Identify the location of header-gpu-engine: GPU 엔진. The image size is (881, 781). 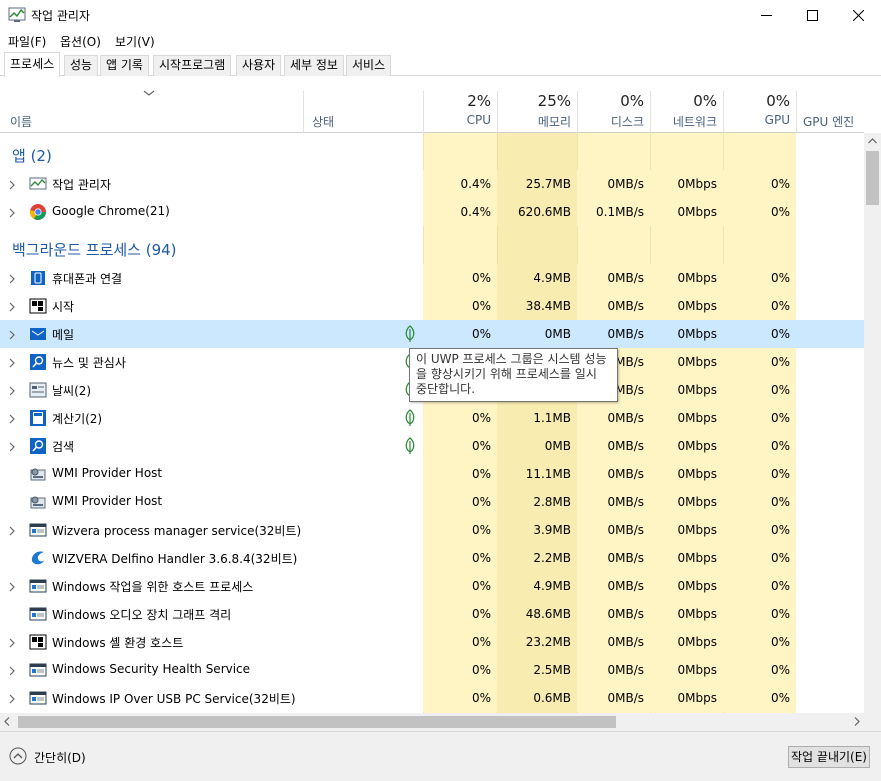
(830, 112).